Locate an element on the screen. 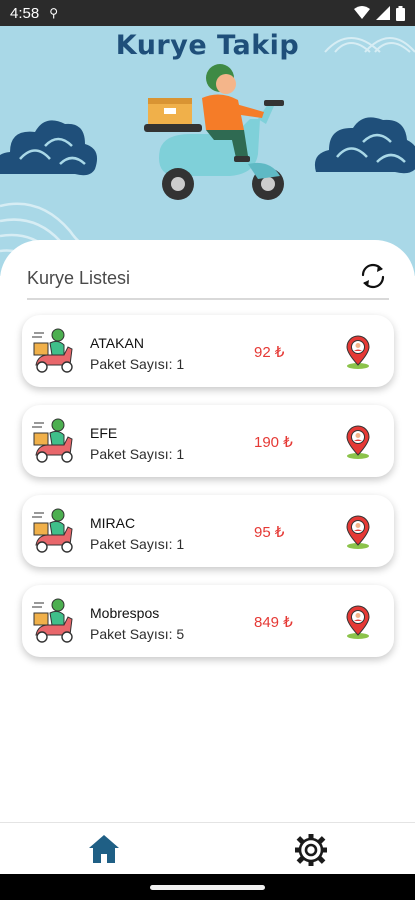  nav-home-button is located at coordinates (104, 849).